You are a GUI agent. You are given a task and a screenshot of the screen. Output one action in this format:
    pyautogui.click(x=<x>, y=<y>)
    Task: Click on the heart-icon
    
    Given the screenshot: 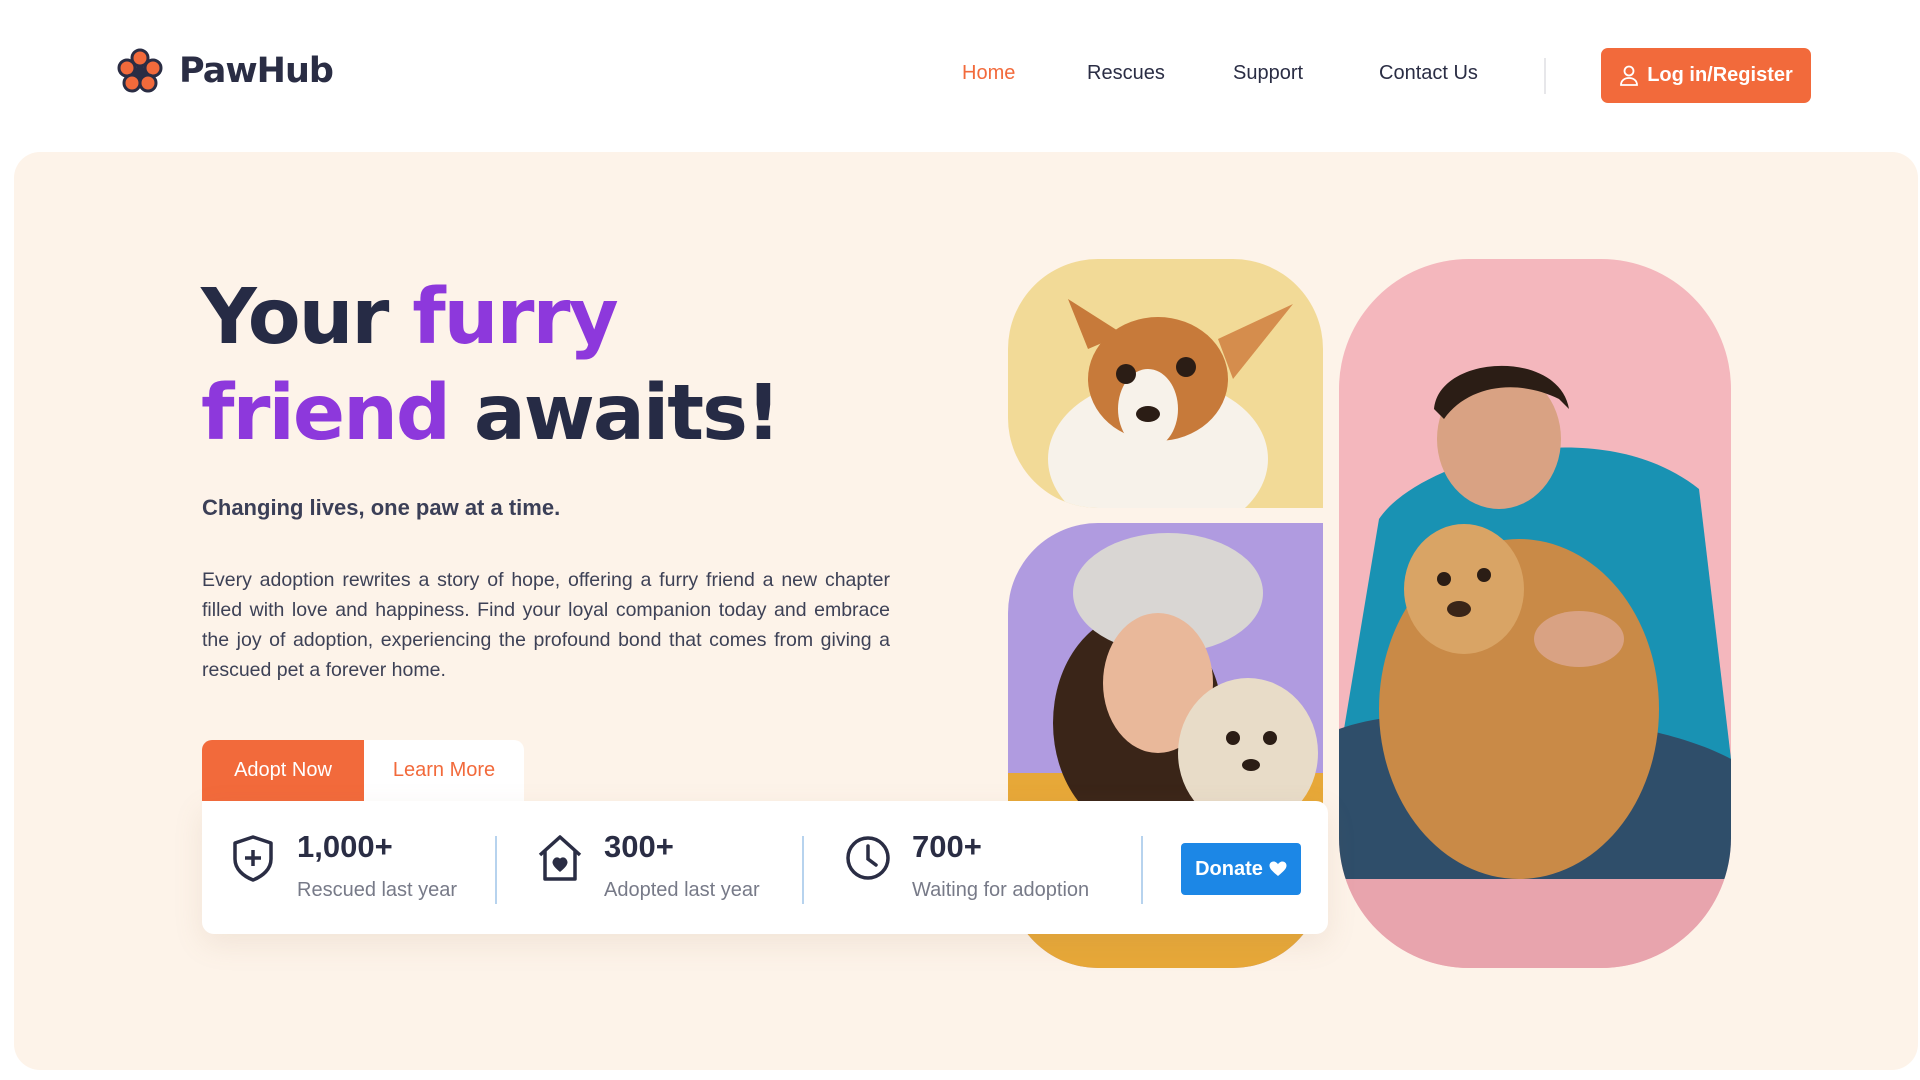 What is the action you would take?
    pyautogui.click(x=1278, y=868)
    